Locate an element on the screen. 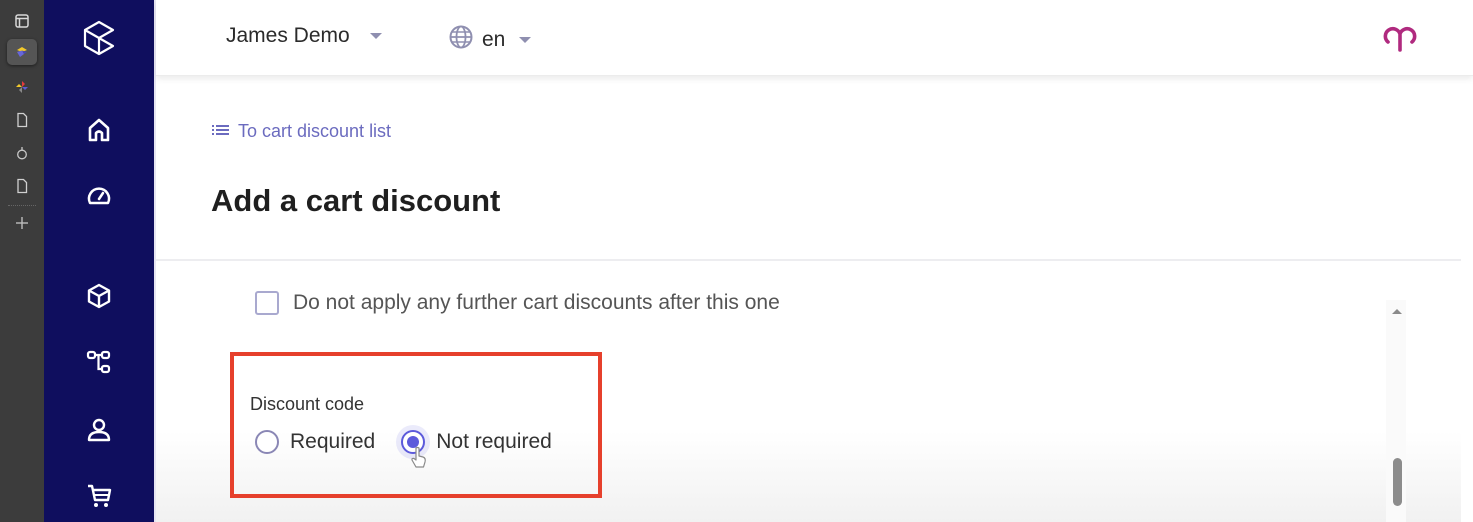 This screenshot has width=1473, height=522. add-icon is located at coordinates (22, 223).